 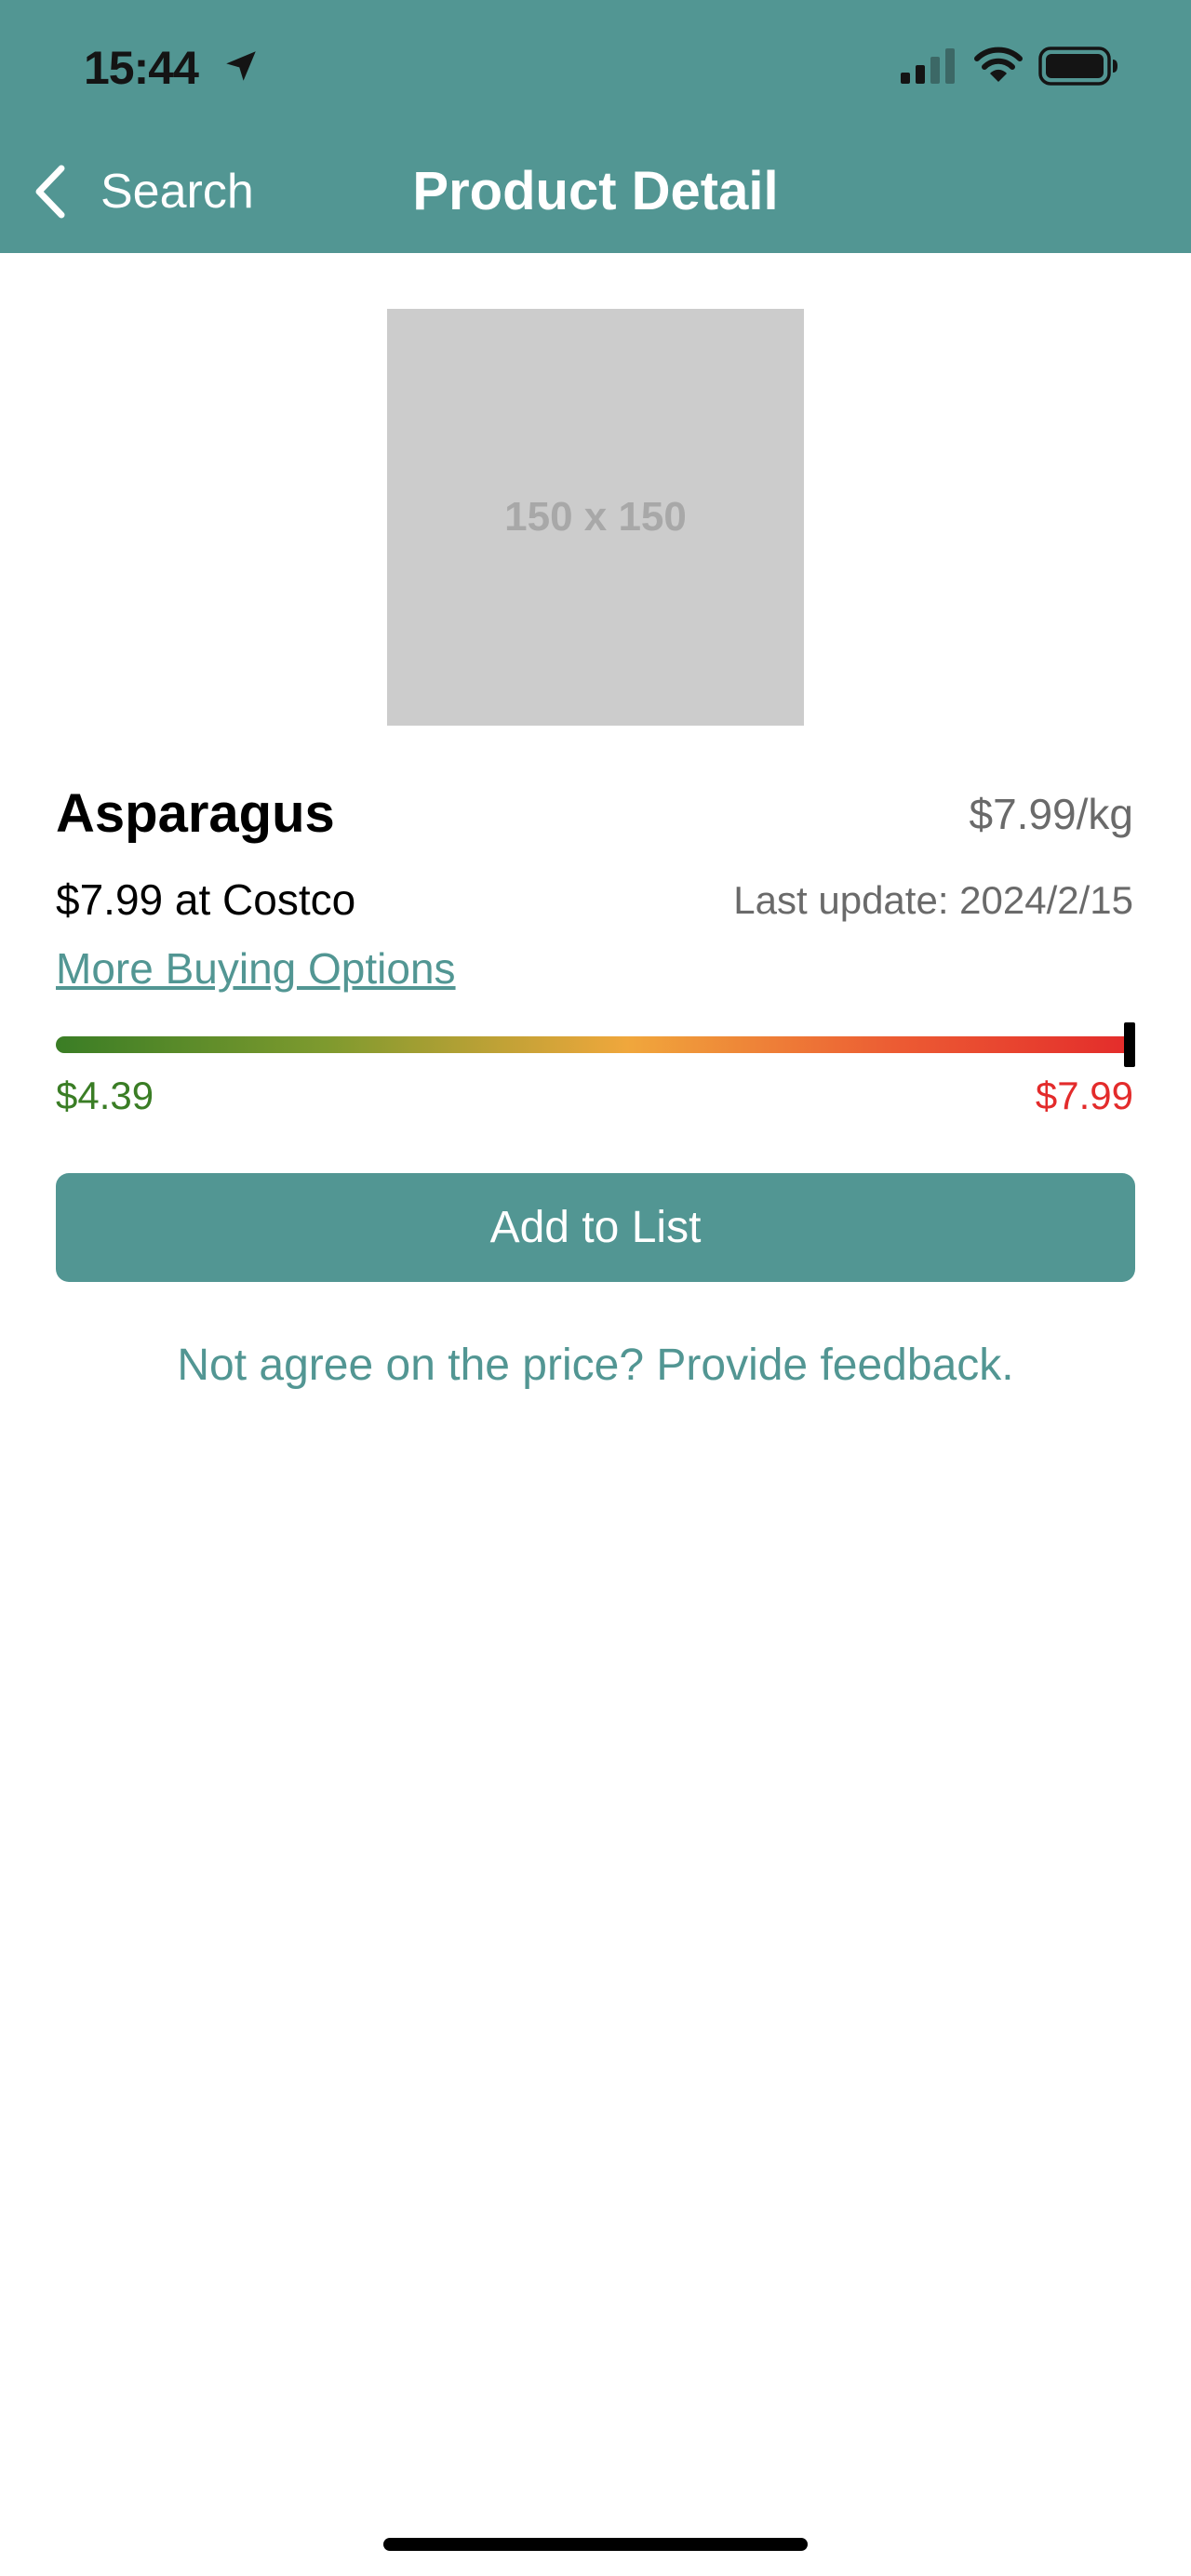 What do you see at coordinates (50, 192) in the screenshot?
I see `chevron-left-icon` at bounding box center [50, 192].